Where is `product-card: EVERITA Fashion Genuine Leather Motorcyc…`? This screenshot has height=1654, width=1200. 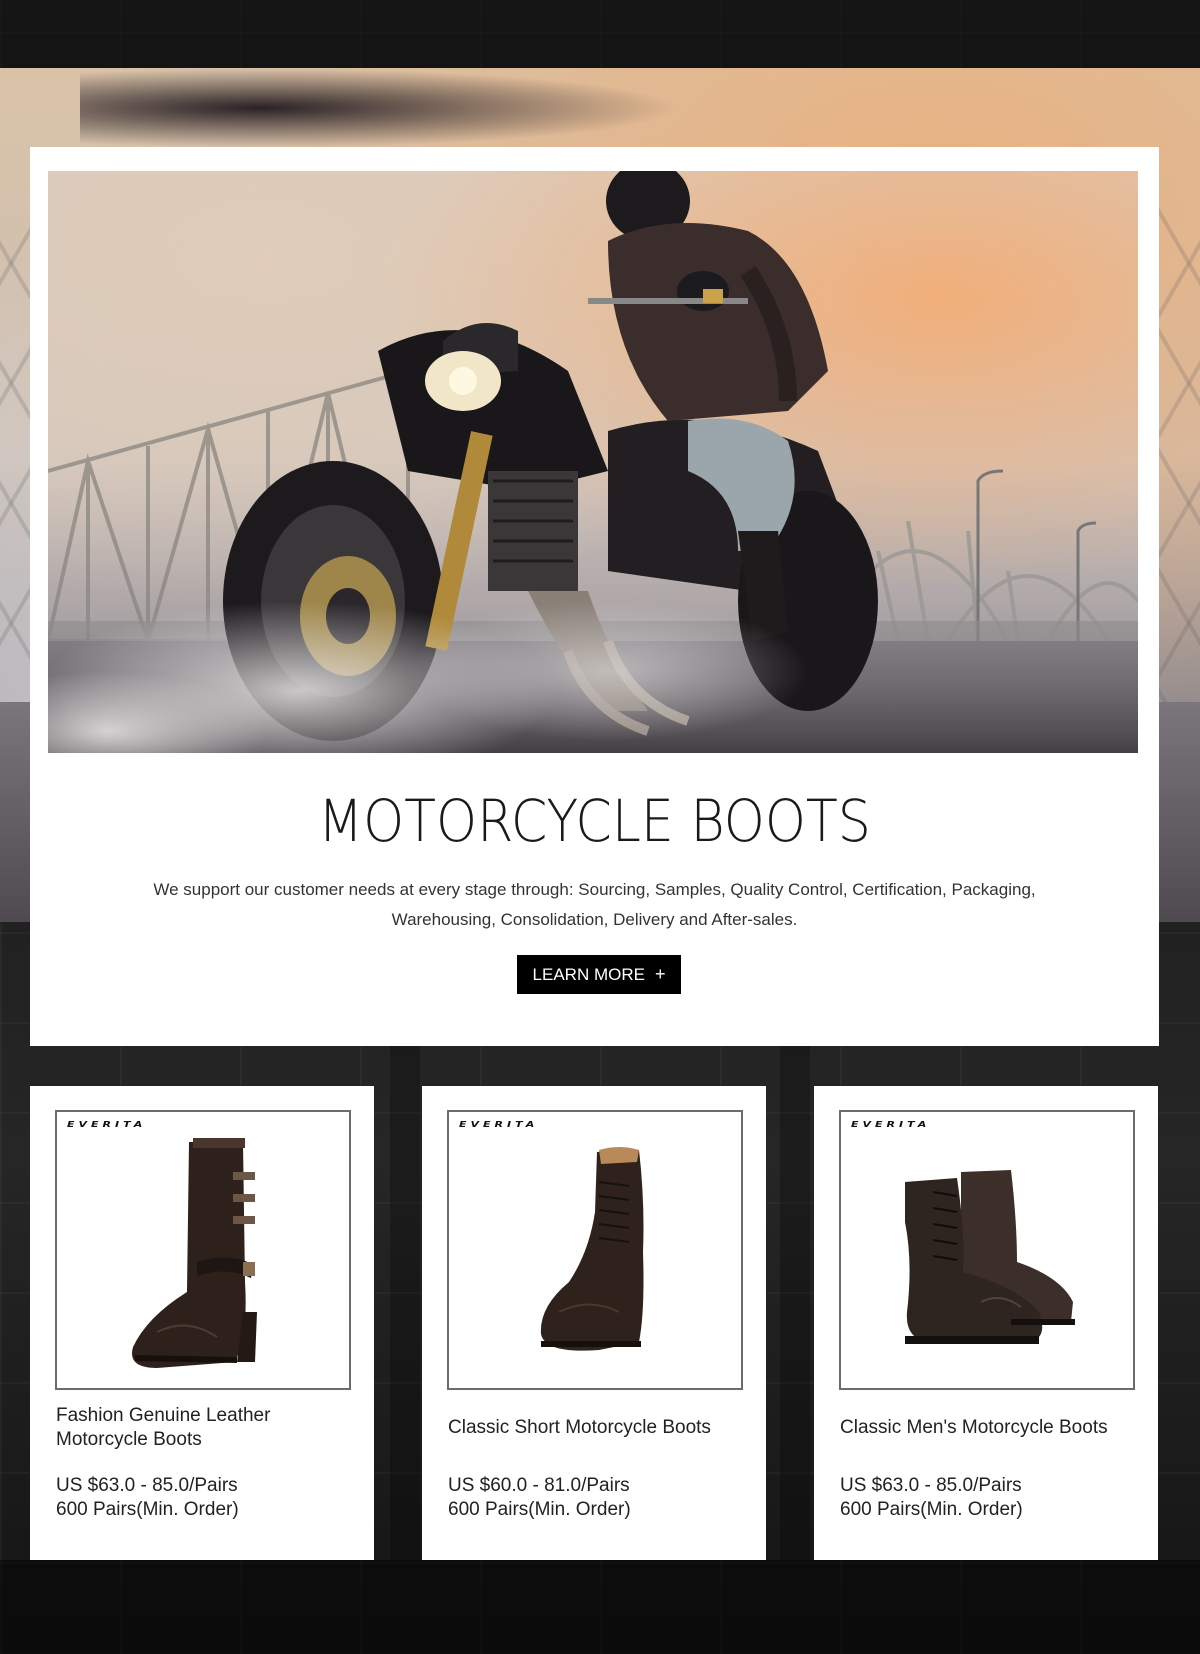 product-card: EVERITA Fashion Genuine Leather Motorcyc… is located at coordinates (202, 1323).